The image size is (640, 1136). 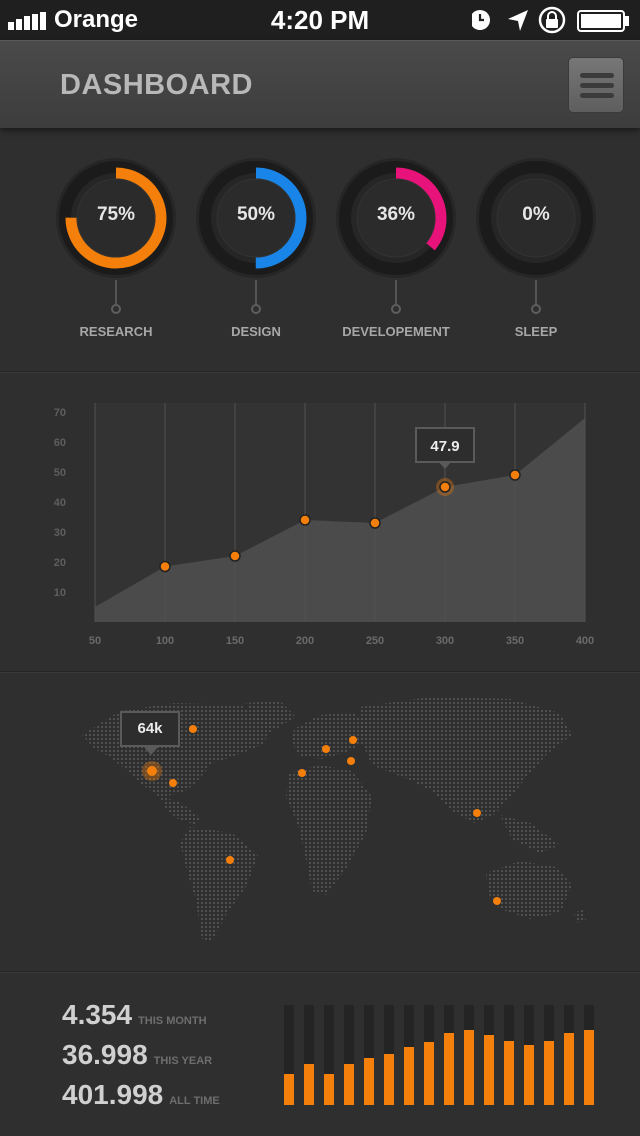 What do you see at coordinates (116, 214) in the screenshot?
I see `ring-value: 75%` at bounding box center [116, 214].